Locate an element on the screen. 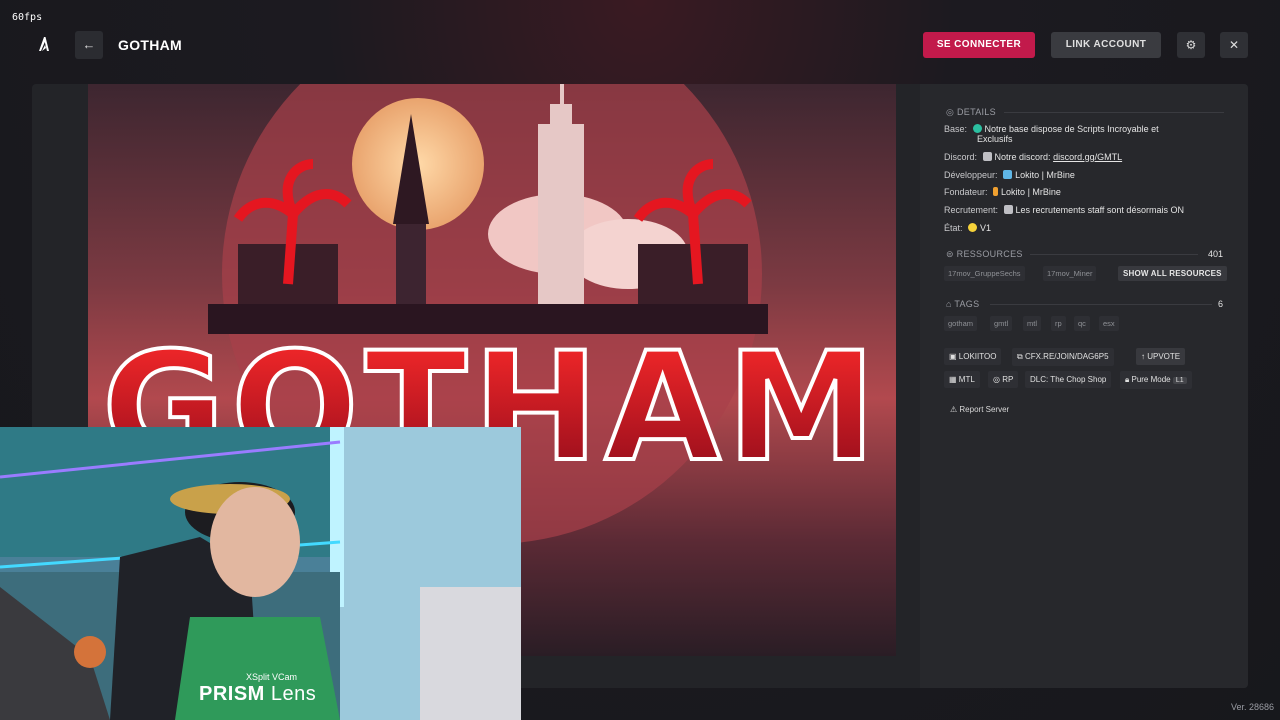  close-button: ✕ is located at coordinates (1234, 45).